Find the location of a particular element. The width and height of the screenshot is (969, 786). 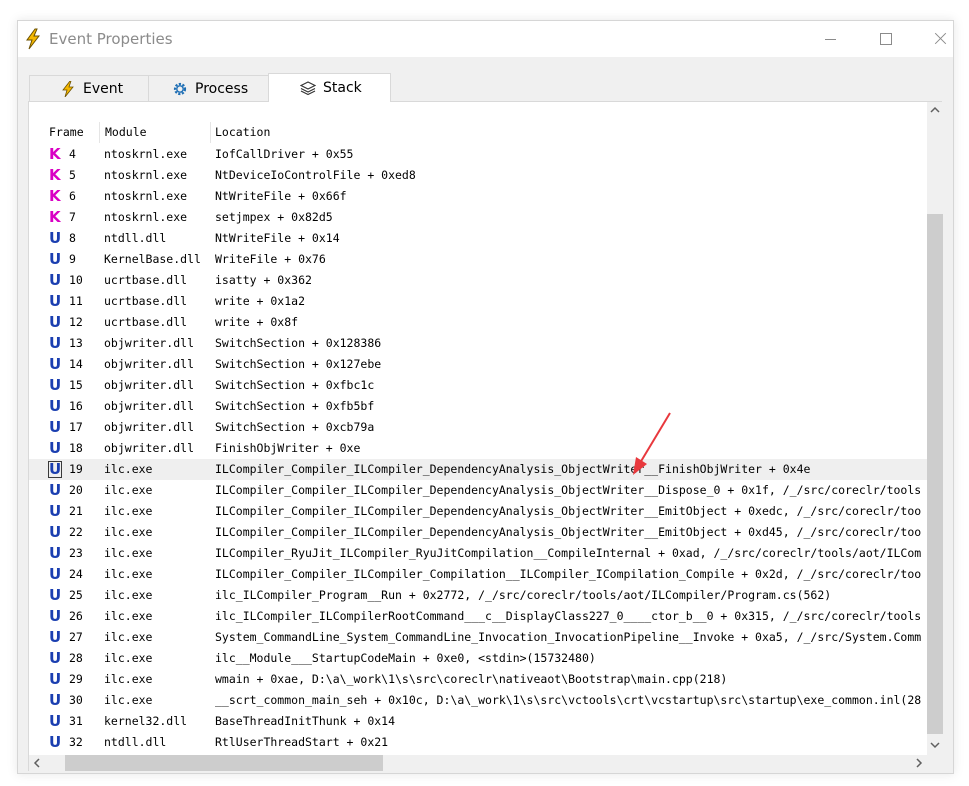

frame-cell: 5 is located at coordinates (72, 175).